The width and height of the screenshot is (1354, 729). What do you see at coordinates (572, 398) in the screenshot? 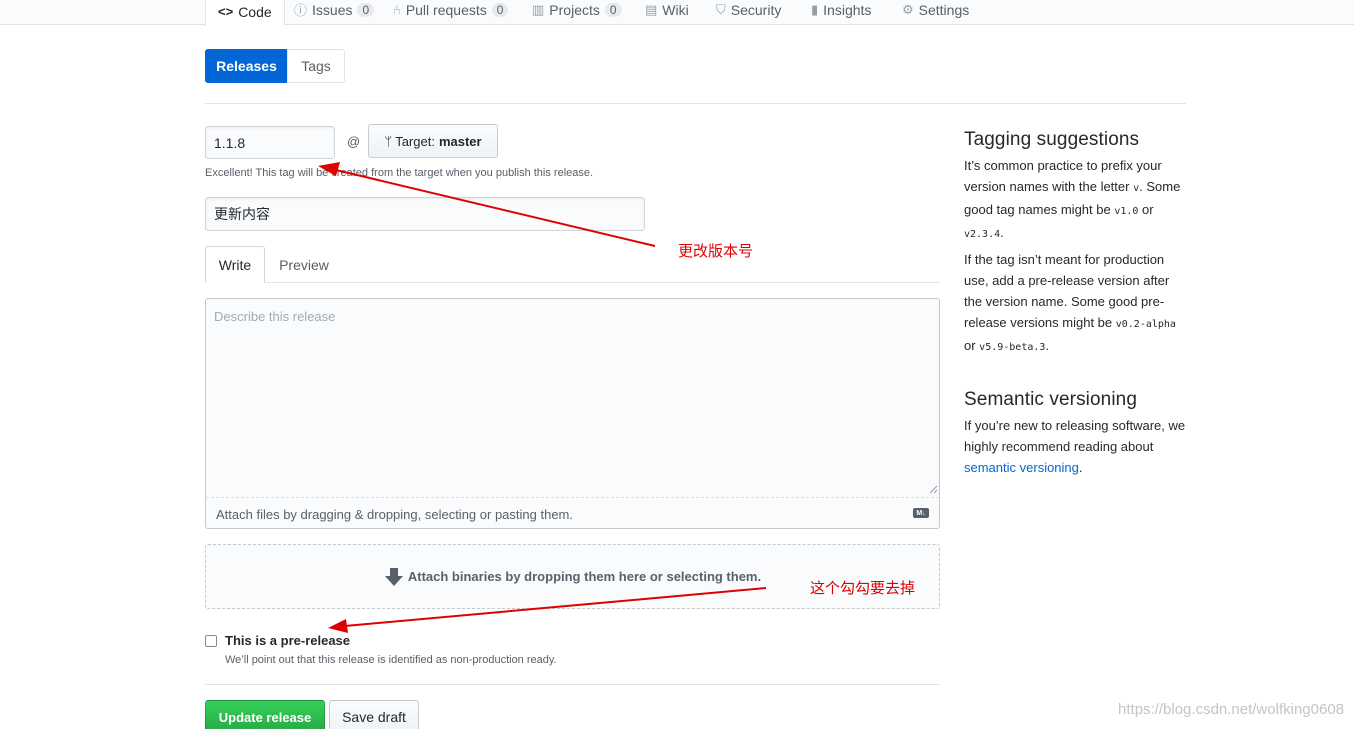
I see `release-body-textarea: Describe this release` at bounding box center [572, 398].